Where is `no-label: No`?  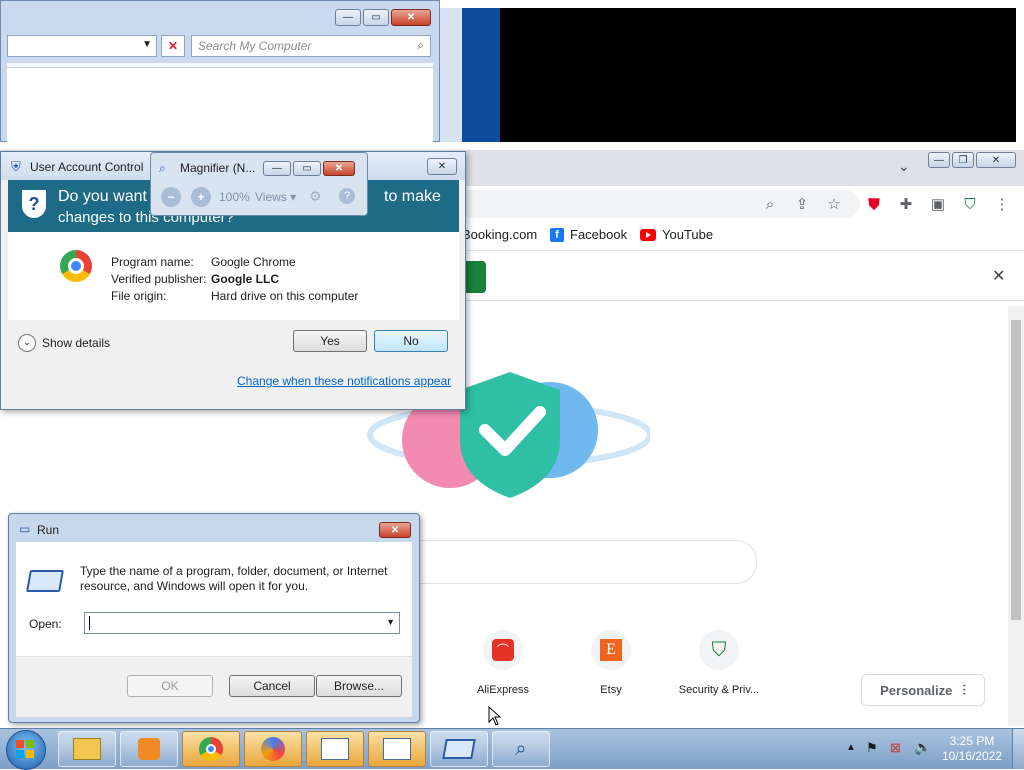
no-label: No is located at coordinates (411, 341).